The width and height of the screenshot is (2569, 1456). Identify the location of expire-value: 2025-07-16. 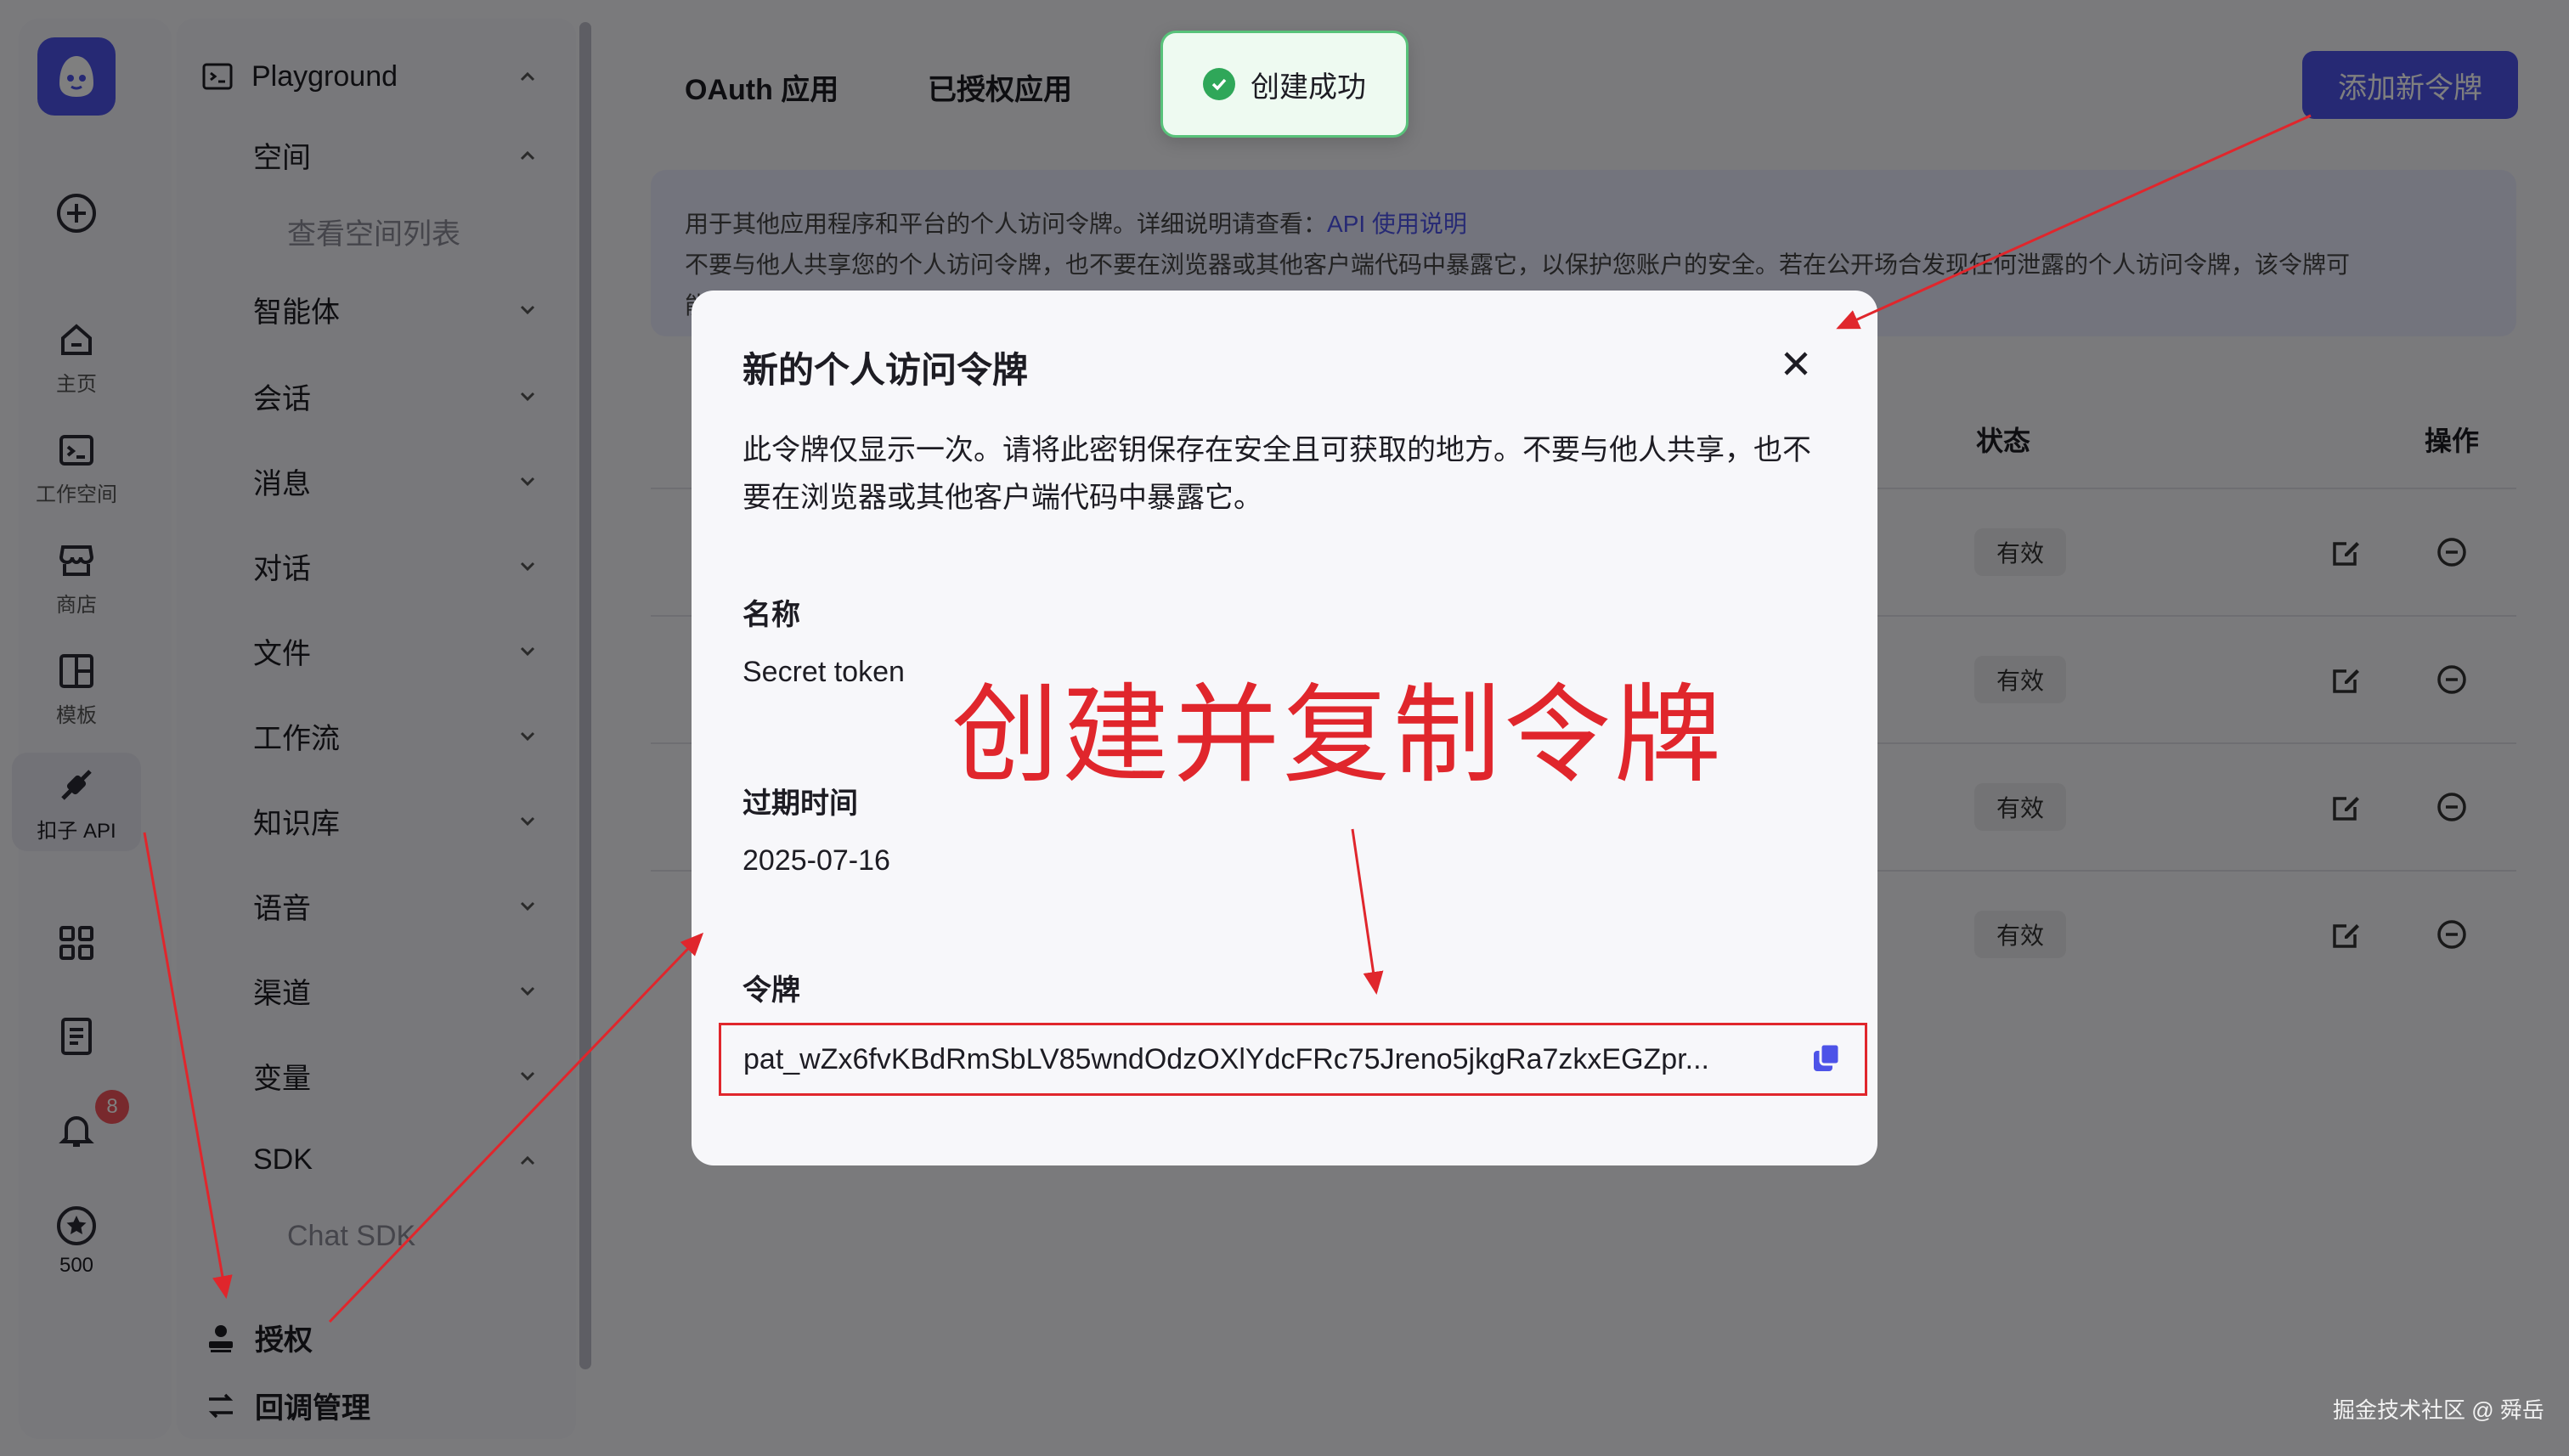
(816, 861).